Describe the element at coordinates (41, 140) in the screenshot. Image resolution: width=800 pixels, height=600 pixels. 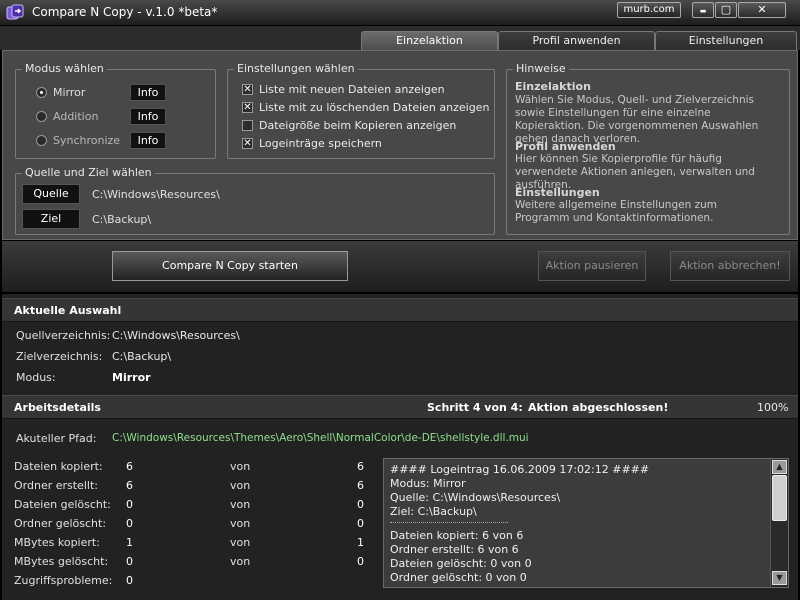
I see `radio-synchronize` at that location.